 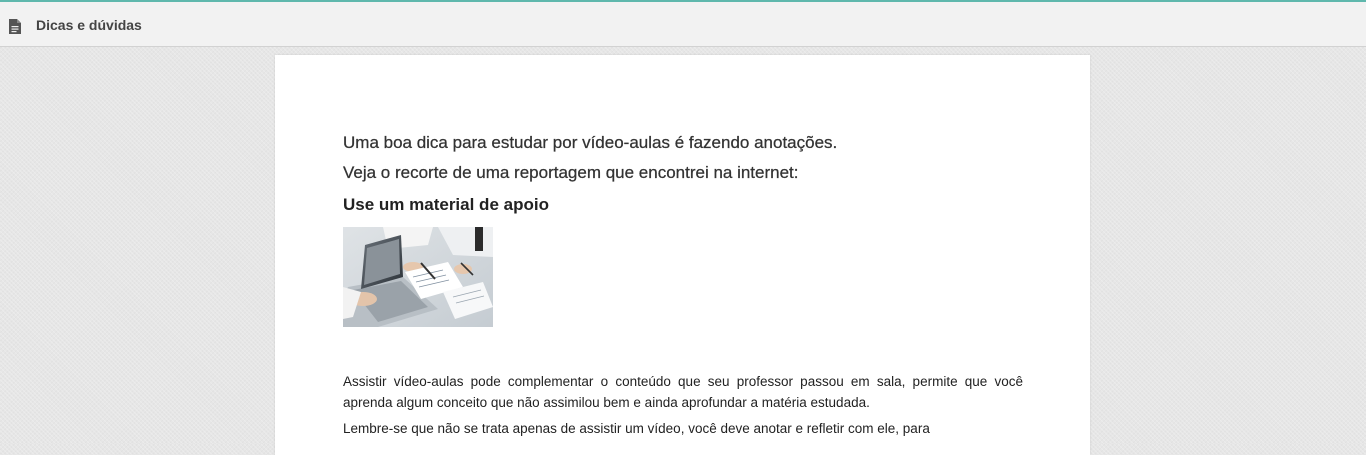 I want to click on page-title: Dicas e dúvidas, so click(x=89, y=25).